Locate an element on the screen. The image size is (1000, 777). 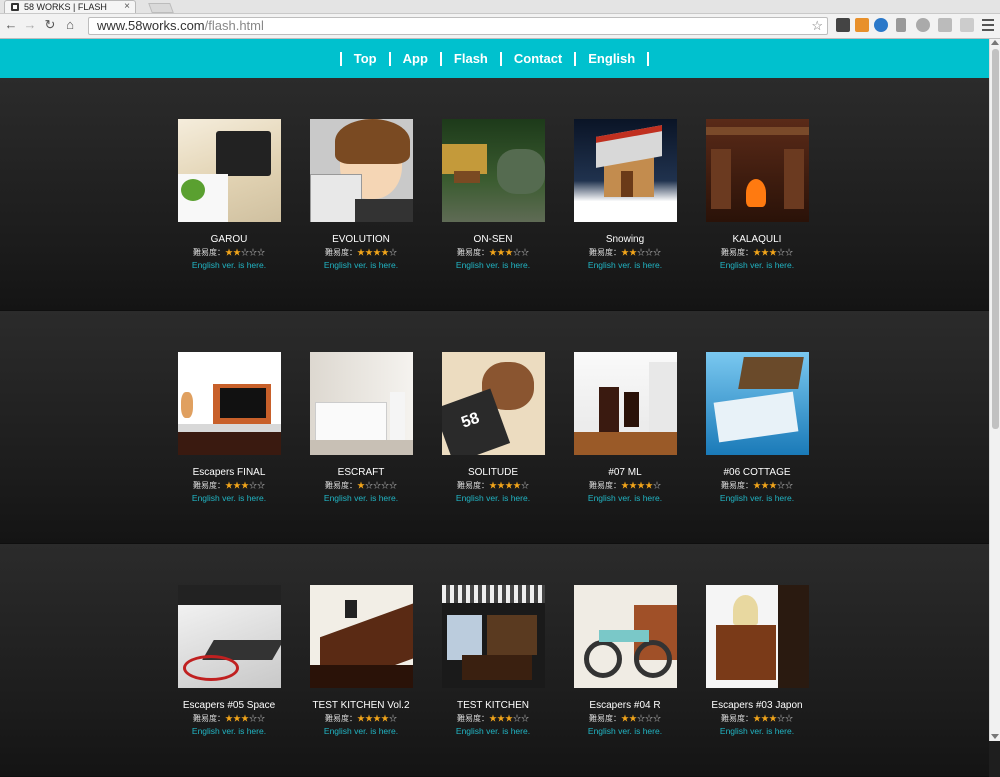
nav-top-link: Top is located at coordinates (365, 58).